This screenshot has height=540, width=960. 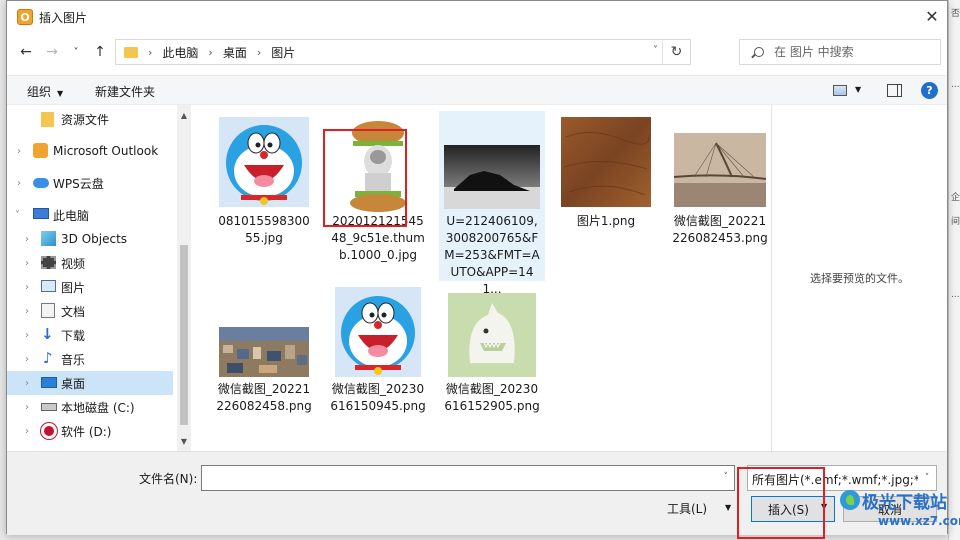 What do you see at coordinates (49, 407) in the screenshot?
I see `drive-icon` at bounding box center [49, 407].